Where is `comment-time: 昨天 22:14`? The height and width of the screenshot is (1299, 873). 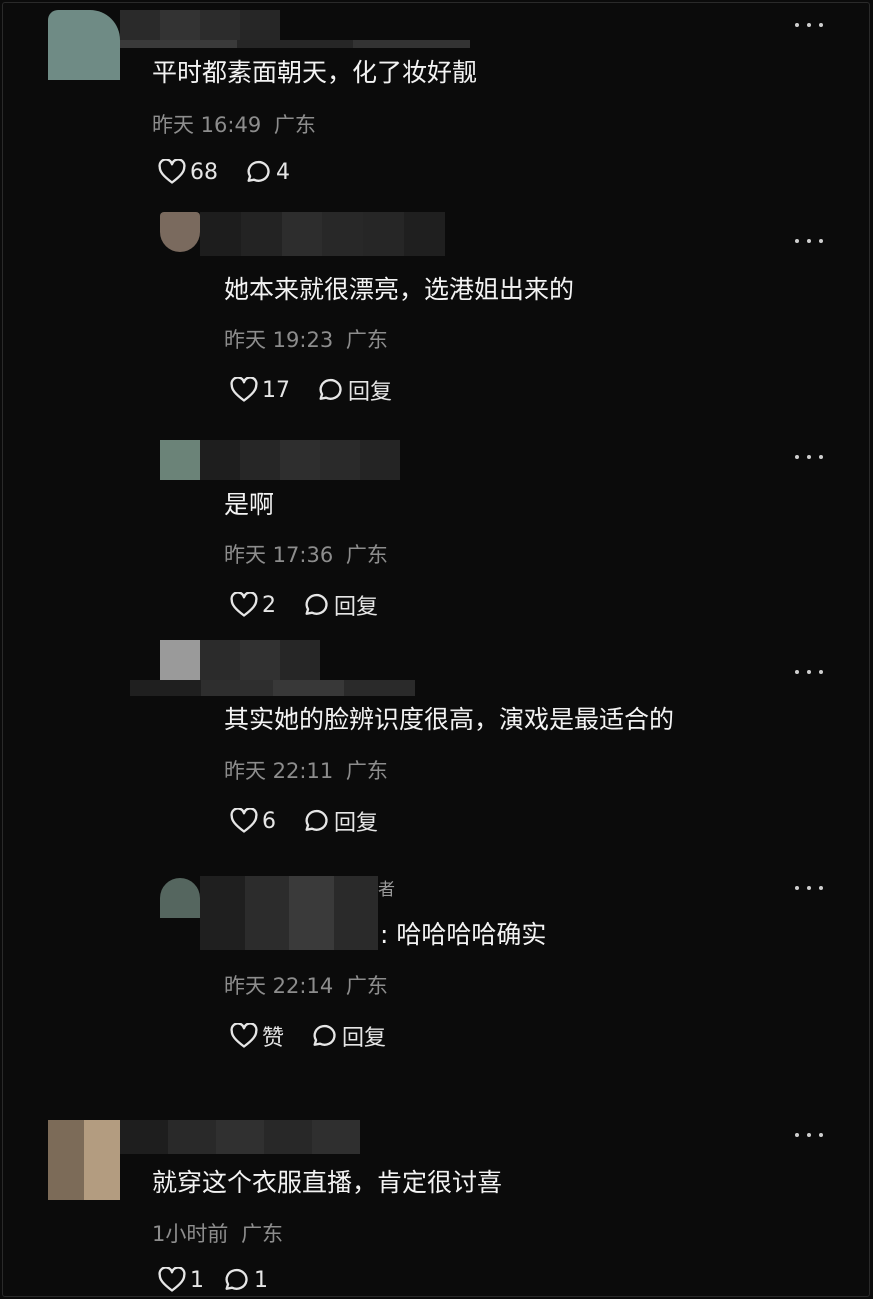 comment-time: 昨天 22:14 is located at coordinates (279, 986).